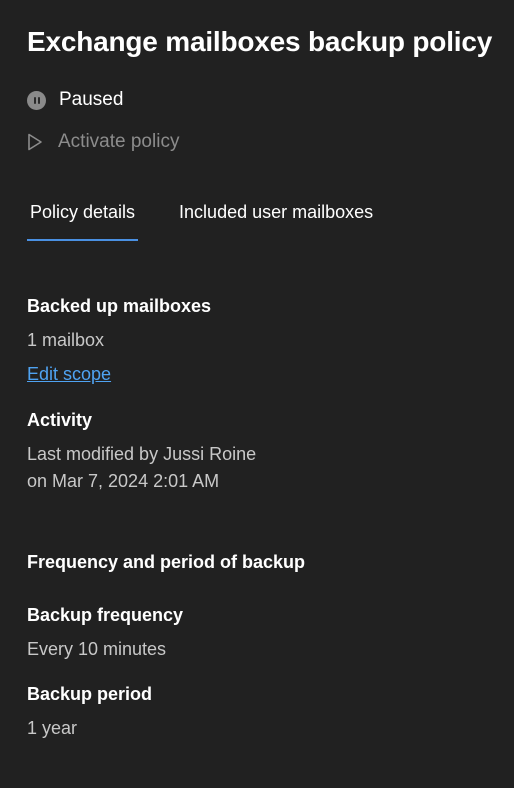 Image resolution: width=514 pixels, height=788 pixels. Describe the element at coordinates (36, 142) in the screenshot. I see `play-icon` at that location.